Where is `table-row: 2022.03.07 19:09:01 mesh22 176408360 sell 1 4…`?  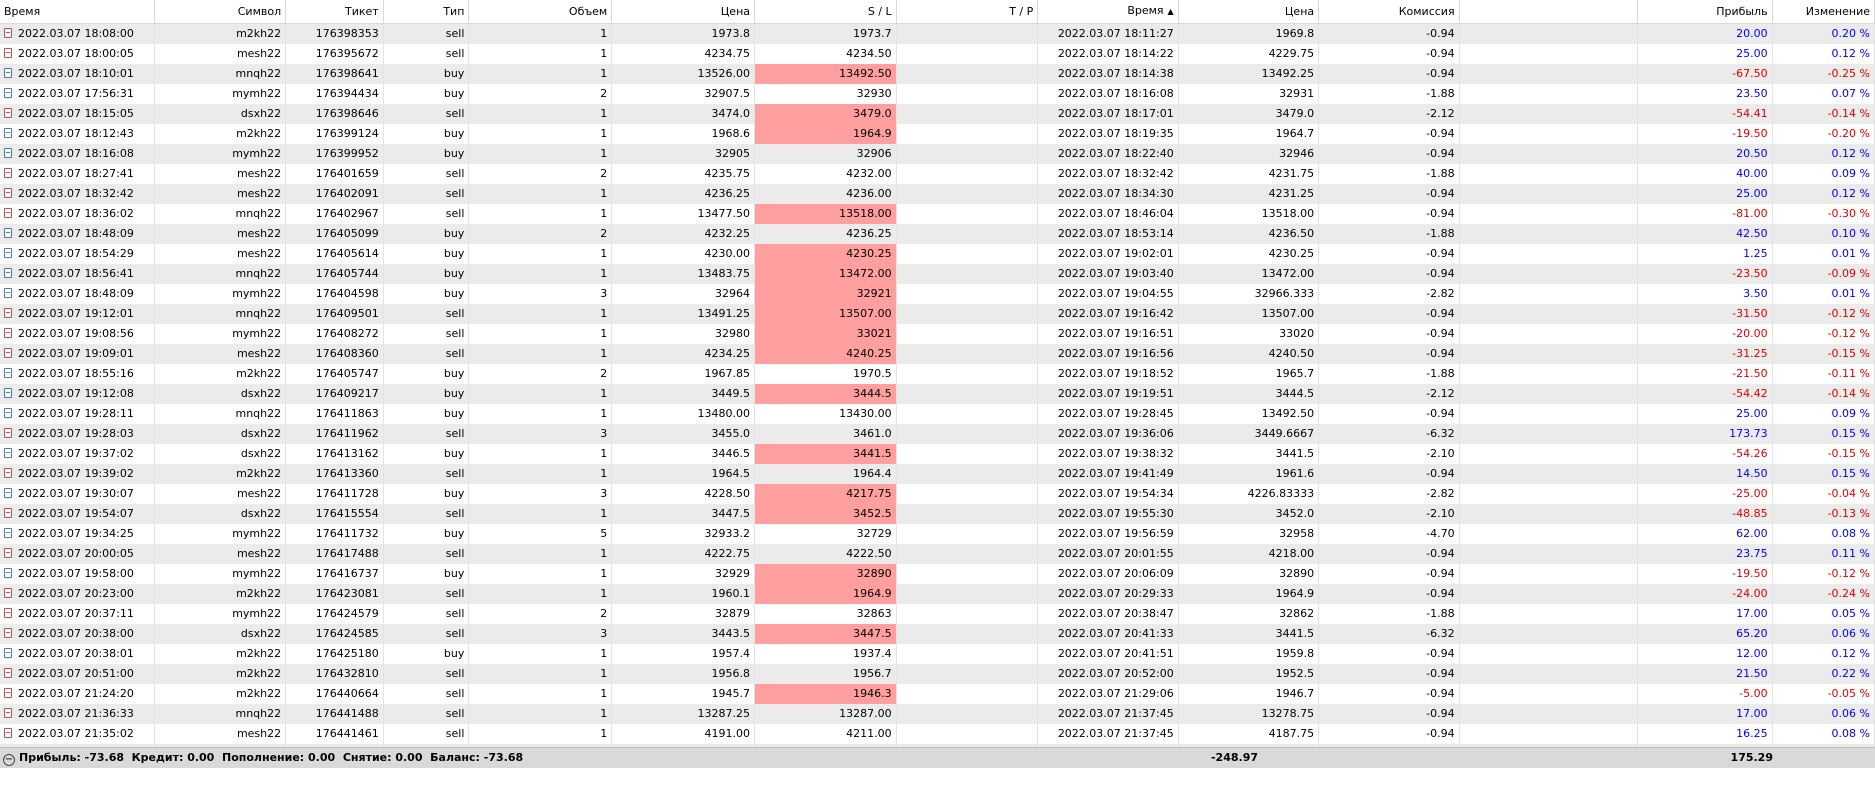 table-row: 2022.03.07 19:09:01 mesh22 176408360 sell 1 4… is located at coordinates (937, 354).